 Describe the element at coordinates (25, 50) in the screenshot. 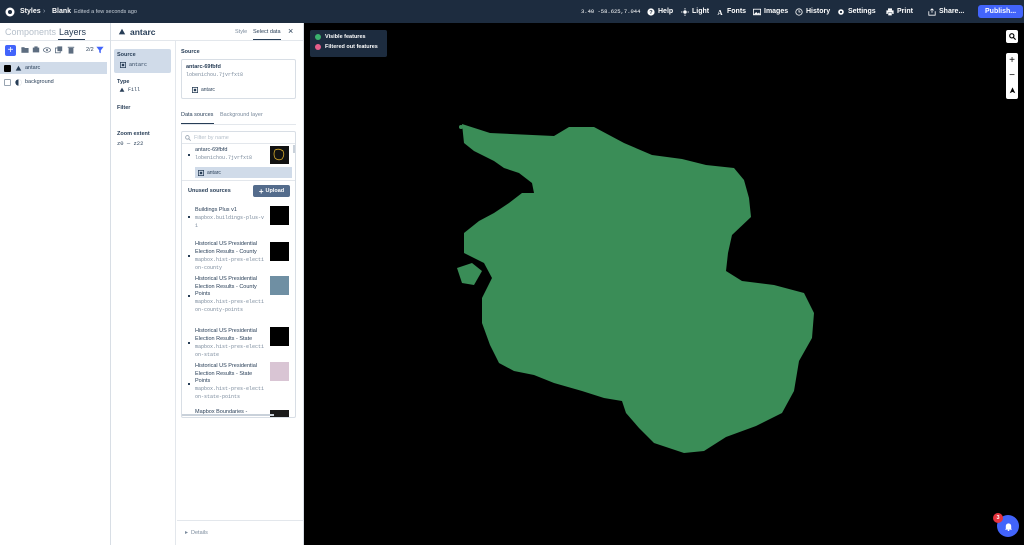

I see `folder-icon` at that location.